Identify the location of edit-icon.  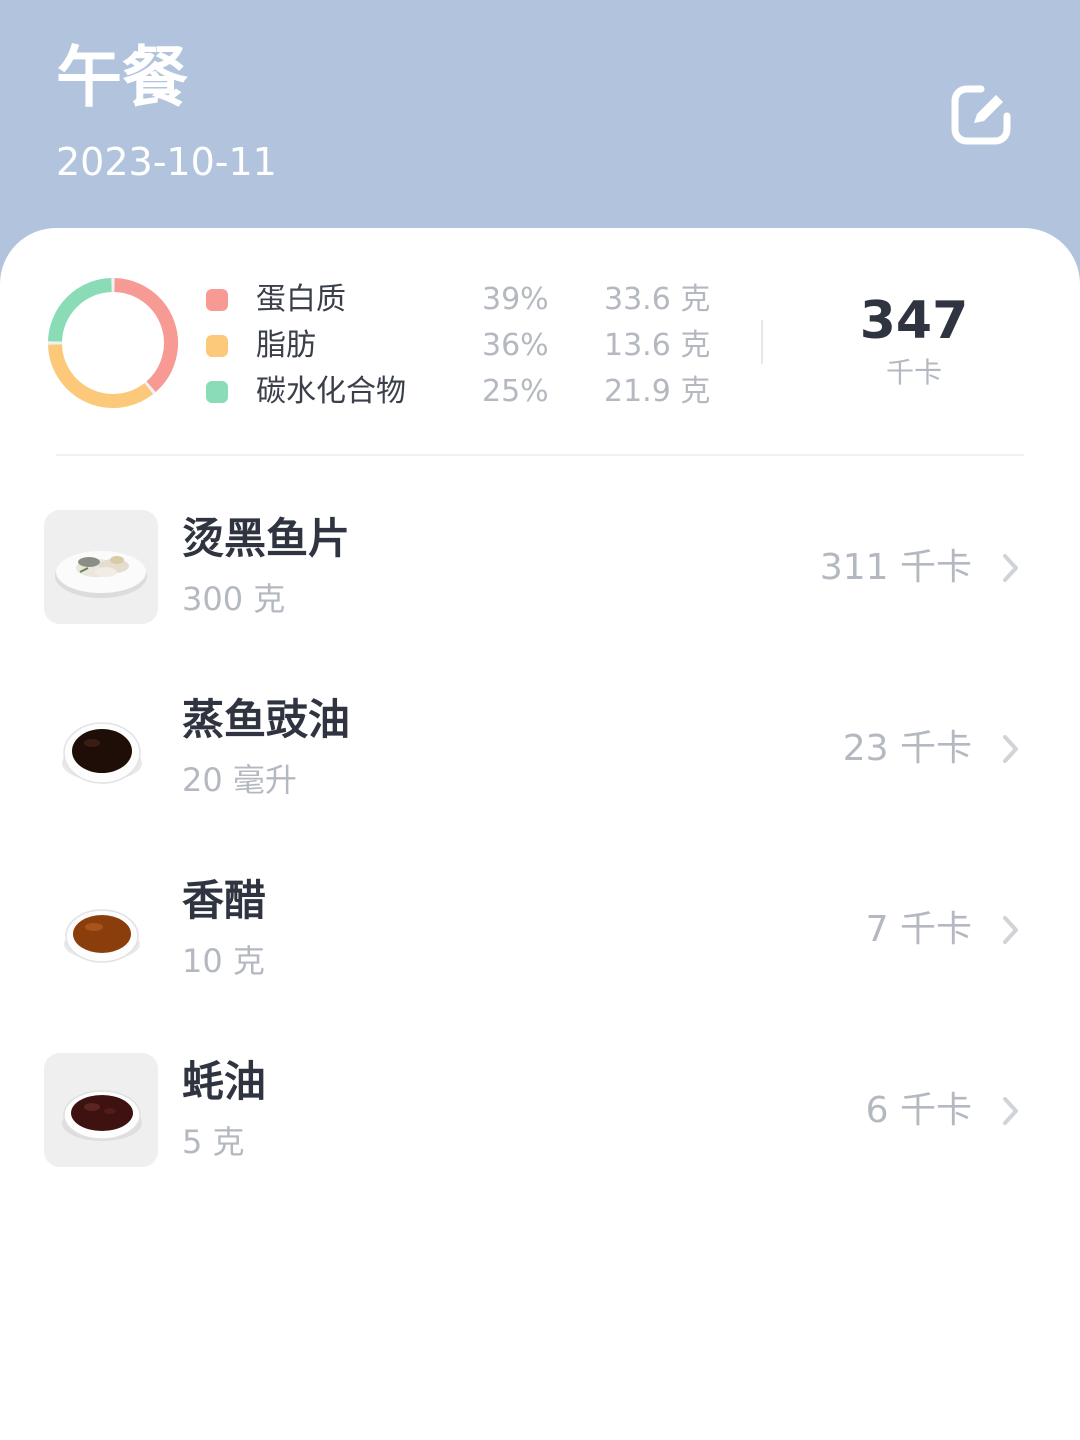
(981, 115).